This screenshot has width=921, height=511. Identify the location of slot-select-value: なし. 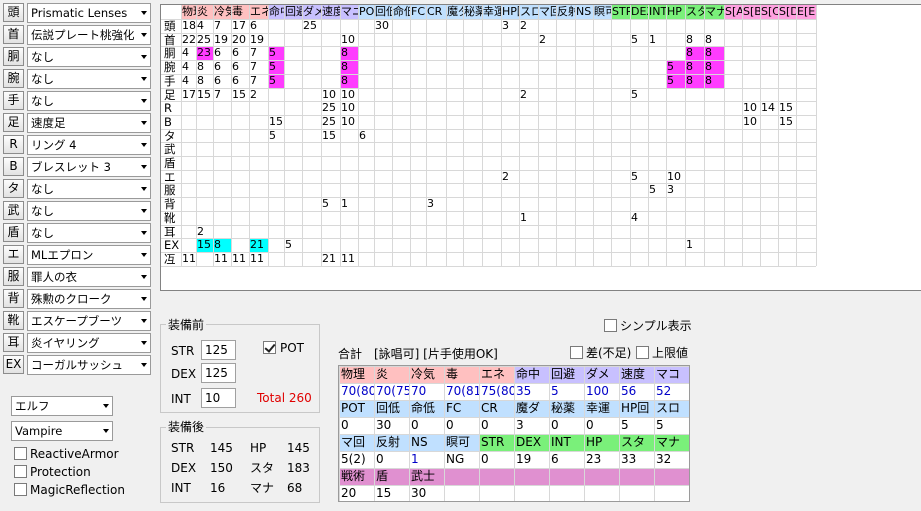
(42, 233).